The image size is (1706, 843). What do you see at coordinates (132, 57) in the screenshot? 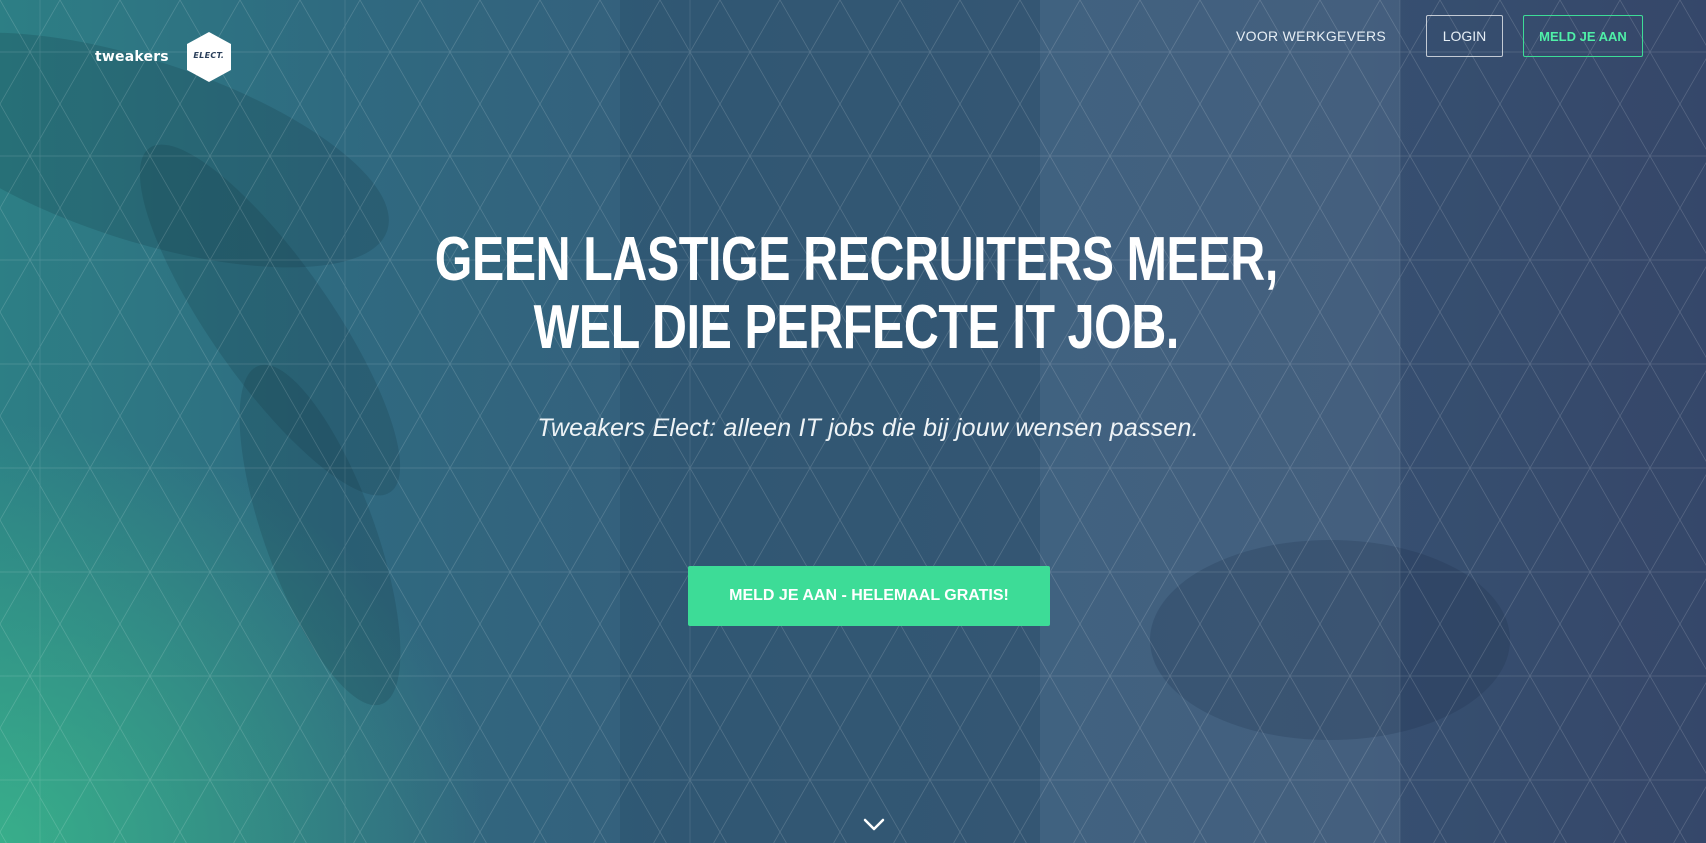
I see `brand-name: tweakers` at bounding box center [132, 57].